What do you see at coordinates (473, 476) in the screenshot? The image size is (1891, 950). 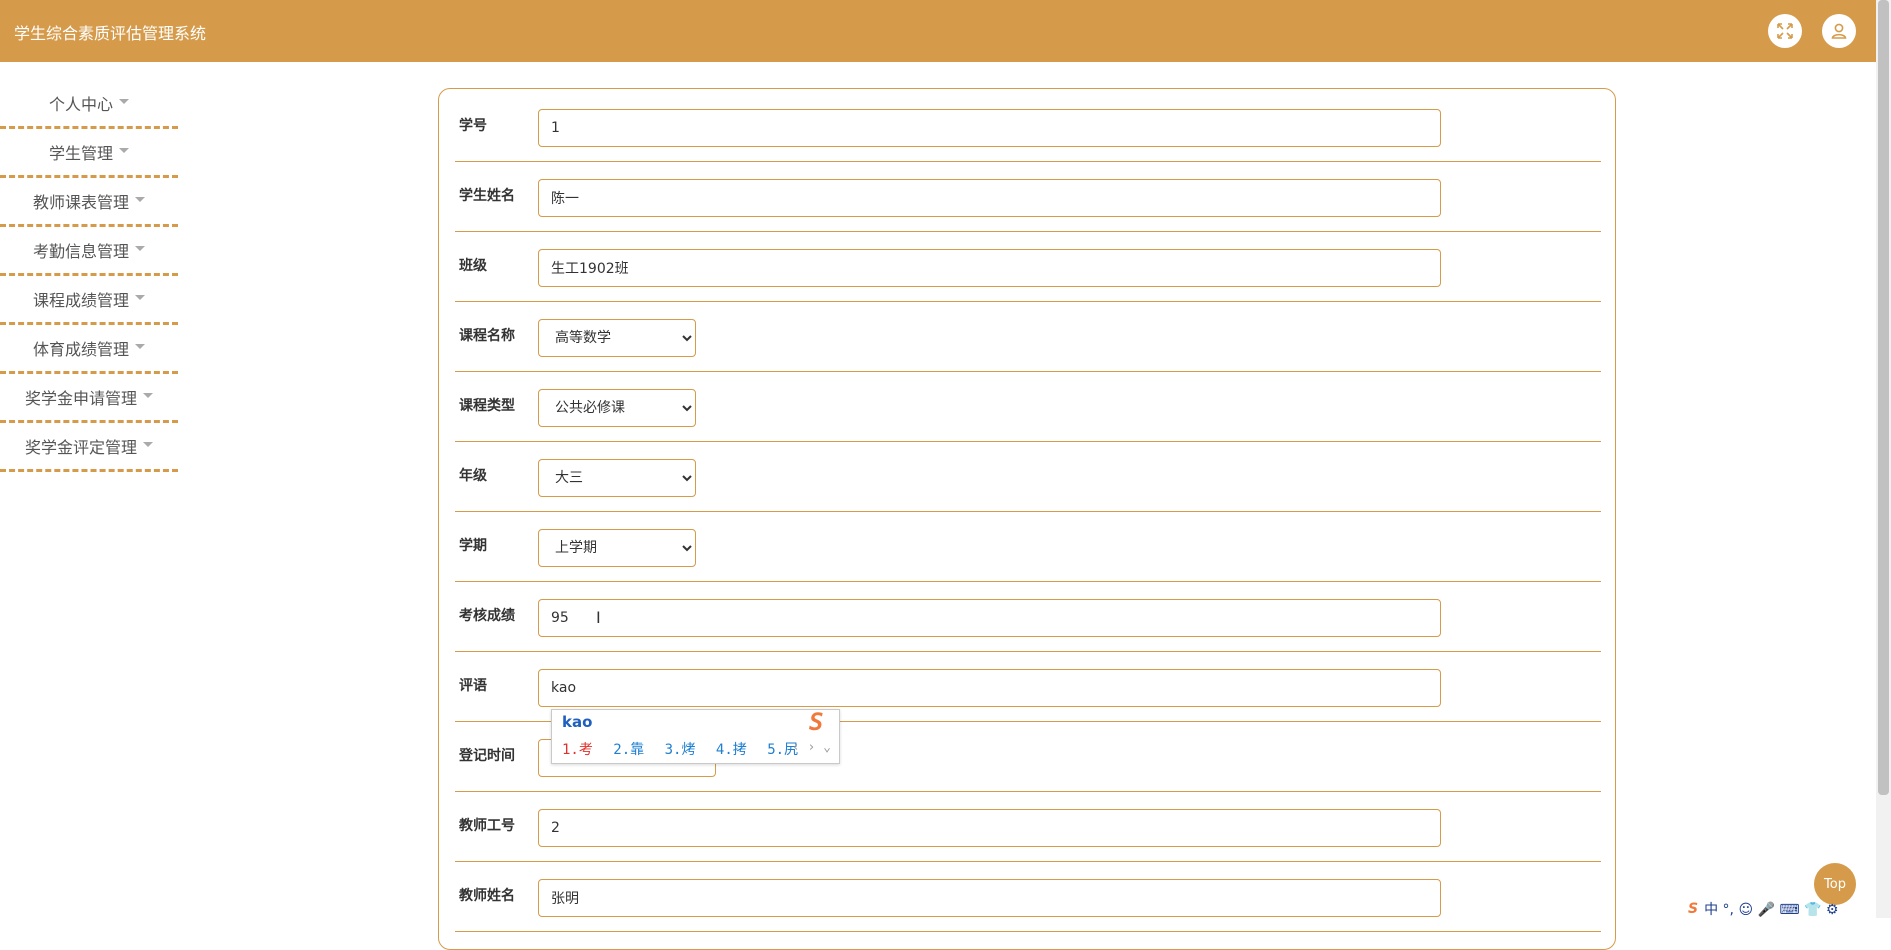 I see `grade-label: 年级` at bounding box center [473, 476].